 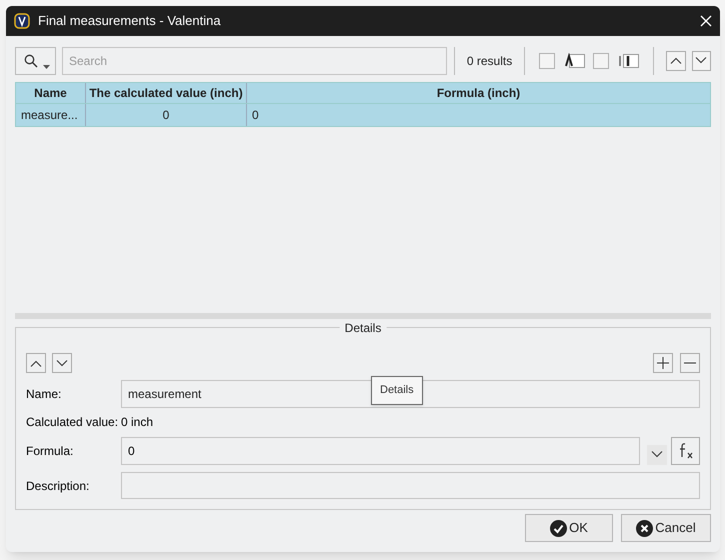 What do you see at coordinates (478, 93) in the screenshot?
I see `column-header: Formula (inch)` at bounding box center [478, 93].